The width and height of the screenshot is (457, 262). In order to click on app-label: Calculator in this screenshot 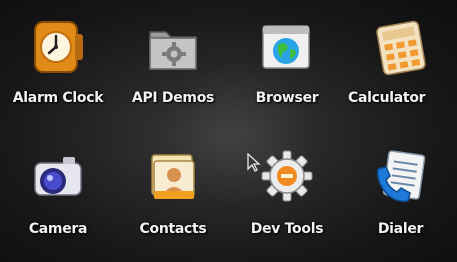, I will do `click(387, 98)`.